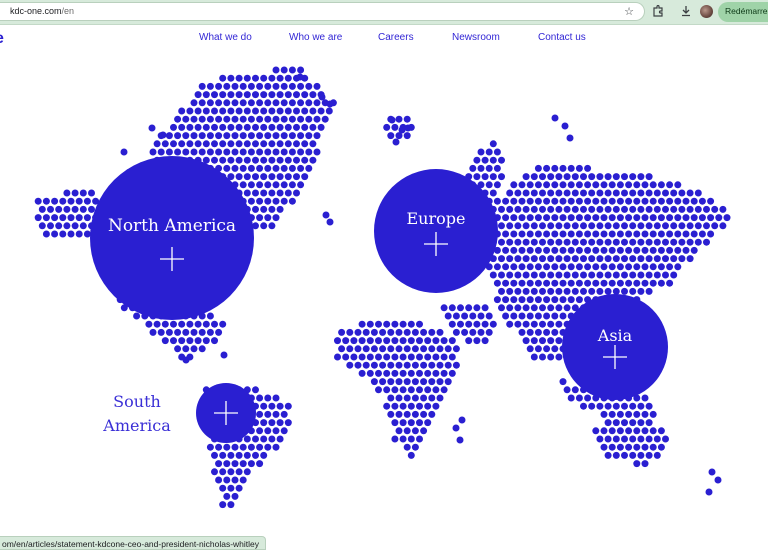  What do you see at coordinates (615, 347) in the screenshot?
I see `region-asia: Asia` at bounding box center [615, 347].